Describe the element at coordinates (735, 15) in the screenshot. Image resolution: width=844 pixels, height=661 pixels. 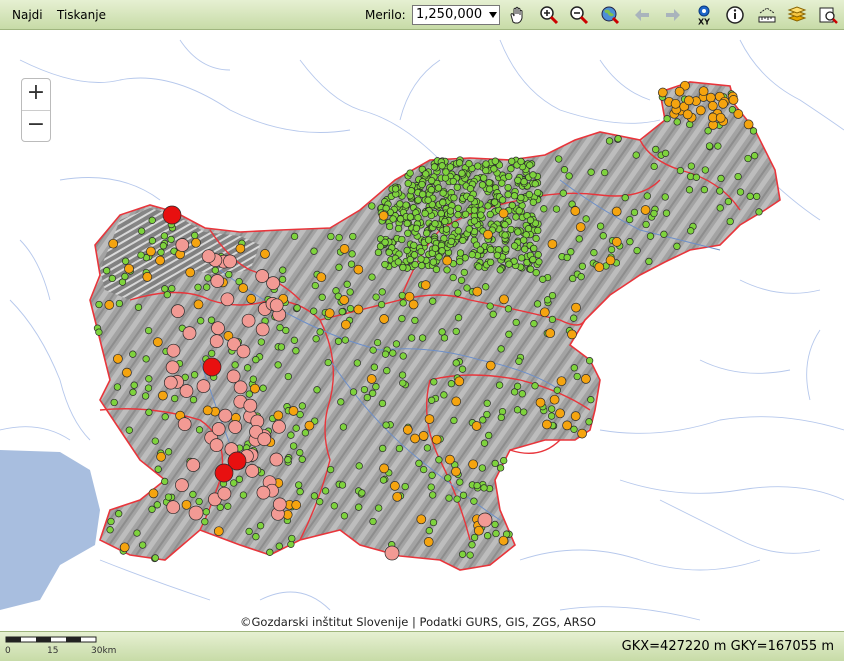
I see `info-icon` at that location.